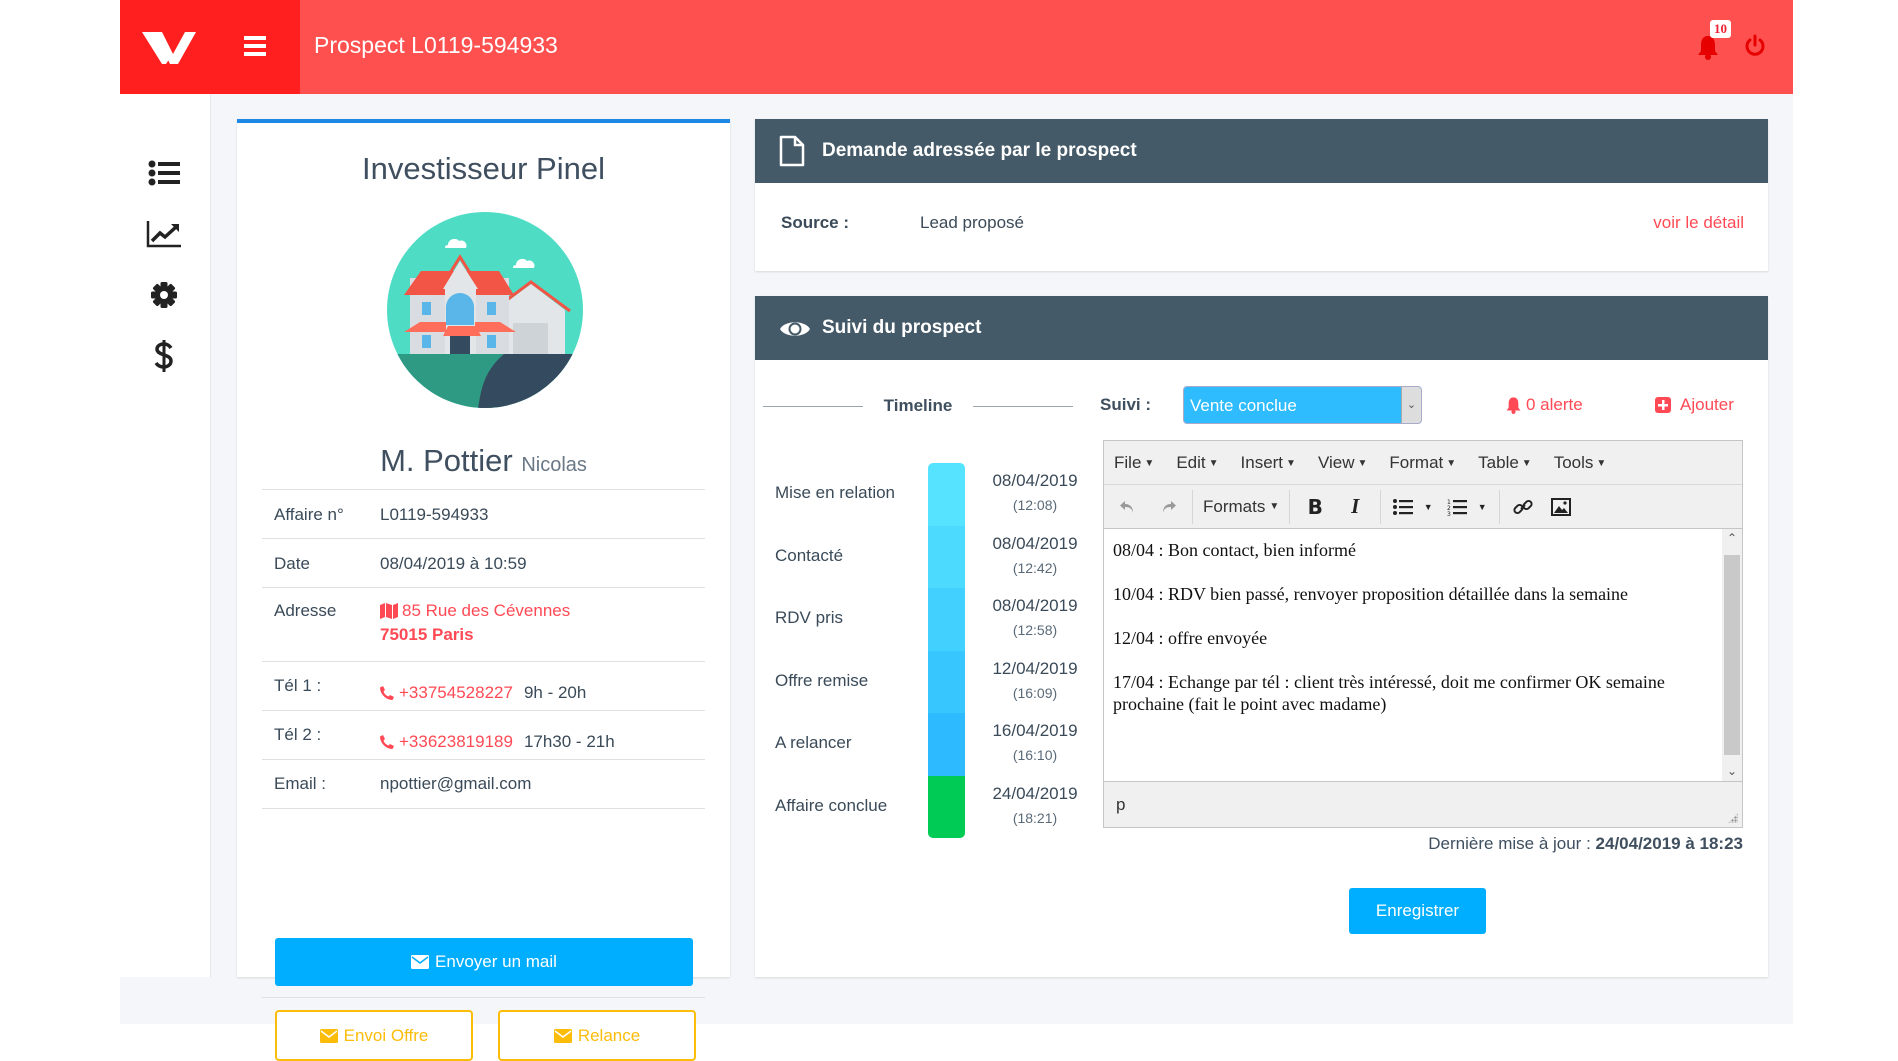 The width and height of the screenshot is (1898, 1061). What do you see at coordinates (255, 46) in the screenshot?
I see `hamburger-icon` at bounding box center [255, 46].